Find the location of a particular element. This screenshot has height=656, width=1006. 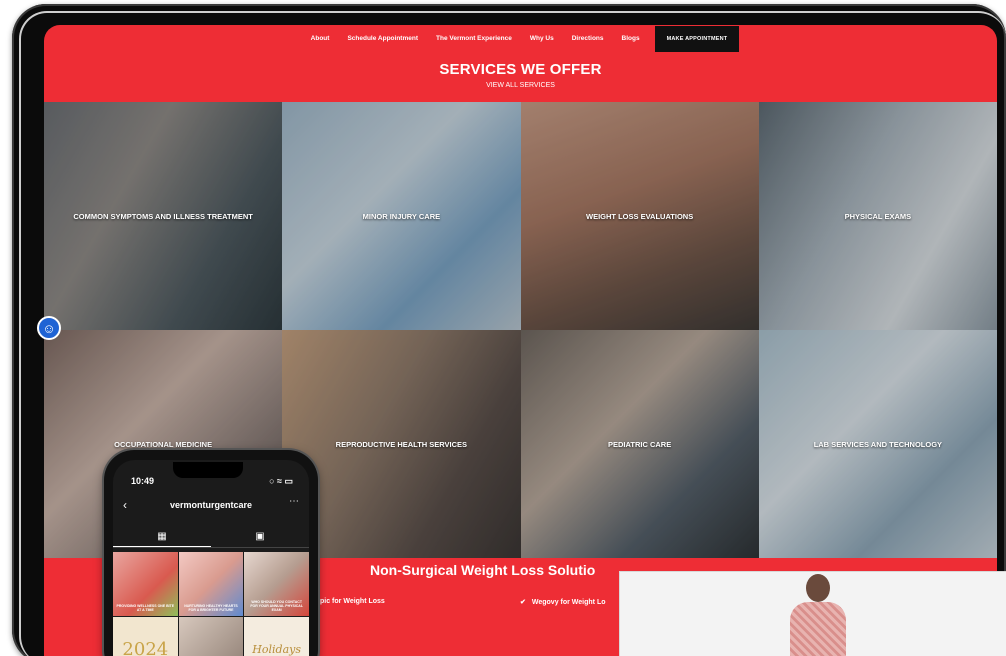

service-label: WEIGHT LOSS EVALUATIONS is located at coordinates (640, 216).